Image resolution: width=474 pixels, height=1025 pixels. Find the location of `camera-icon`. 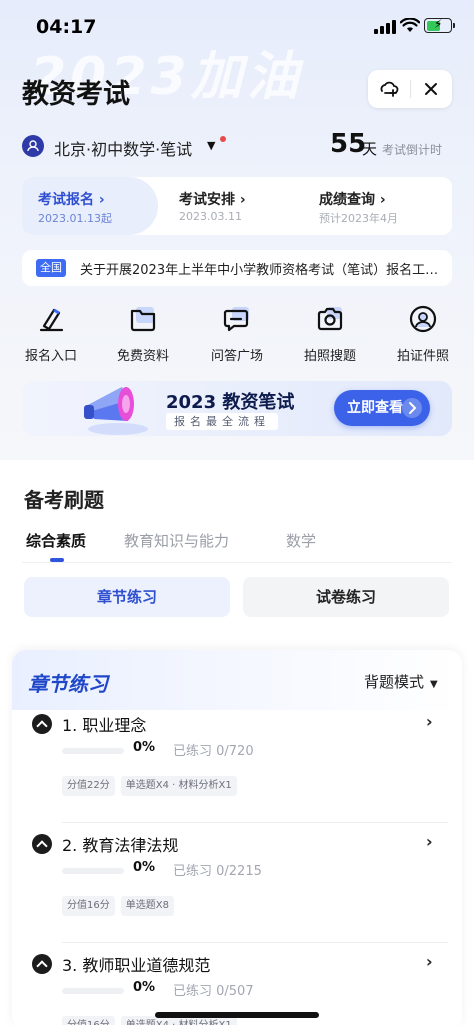

camera-icon is located at coordinates (330, 319).